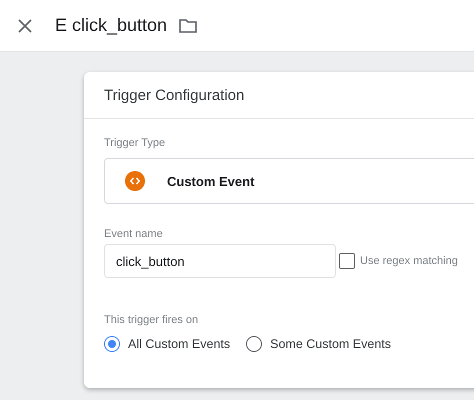 The width and height of the screenshot is (474, 400). What do you see at coordinates (111, 25) in the screenshot?
I see `tag-title: E click_button` at bounding box center [111, 25].